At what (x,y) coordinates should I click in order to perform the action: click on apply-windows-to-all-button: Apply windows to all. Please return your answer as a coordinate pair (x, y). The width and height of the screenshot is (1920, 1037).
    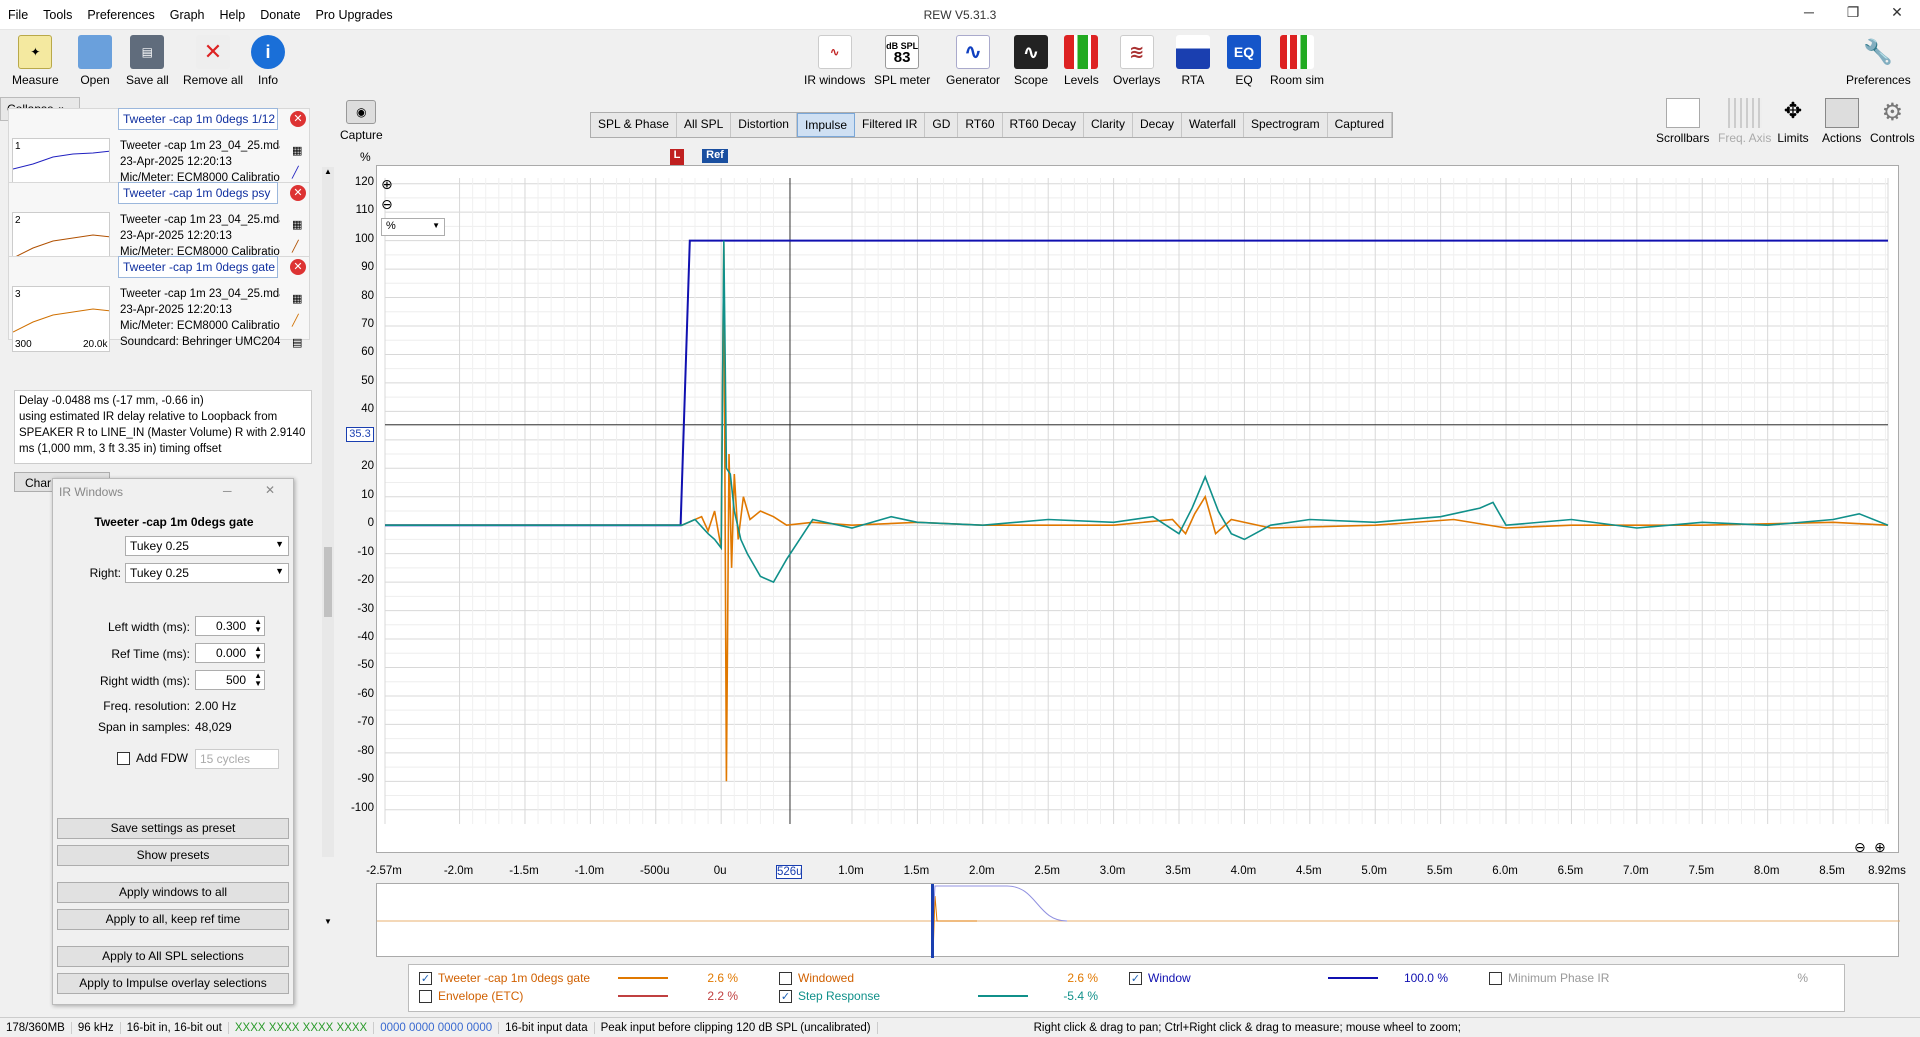
    Looking at the image, I should click on (173, 892).